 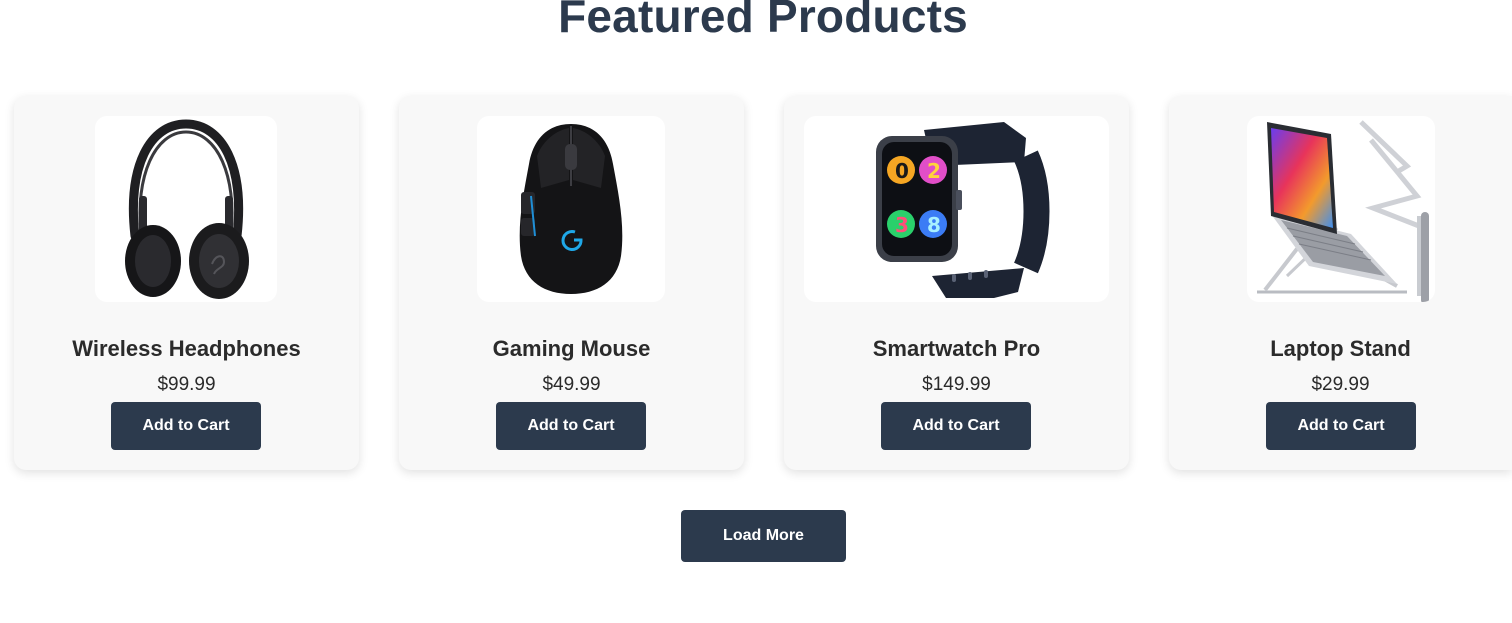 I want to click on gaming-mouse-image, so click(x=571, y=209).